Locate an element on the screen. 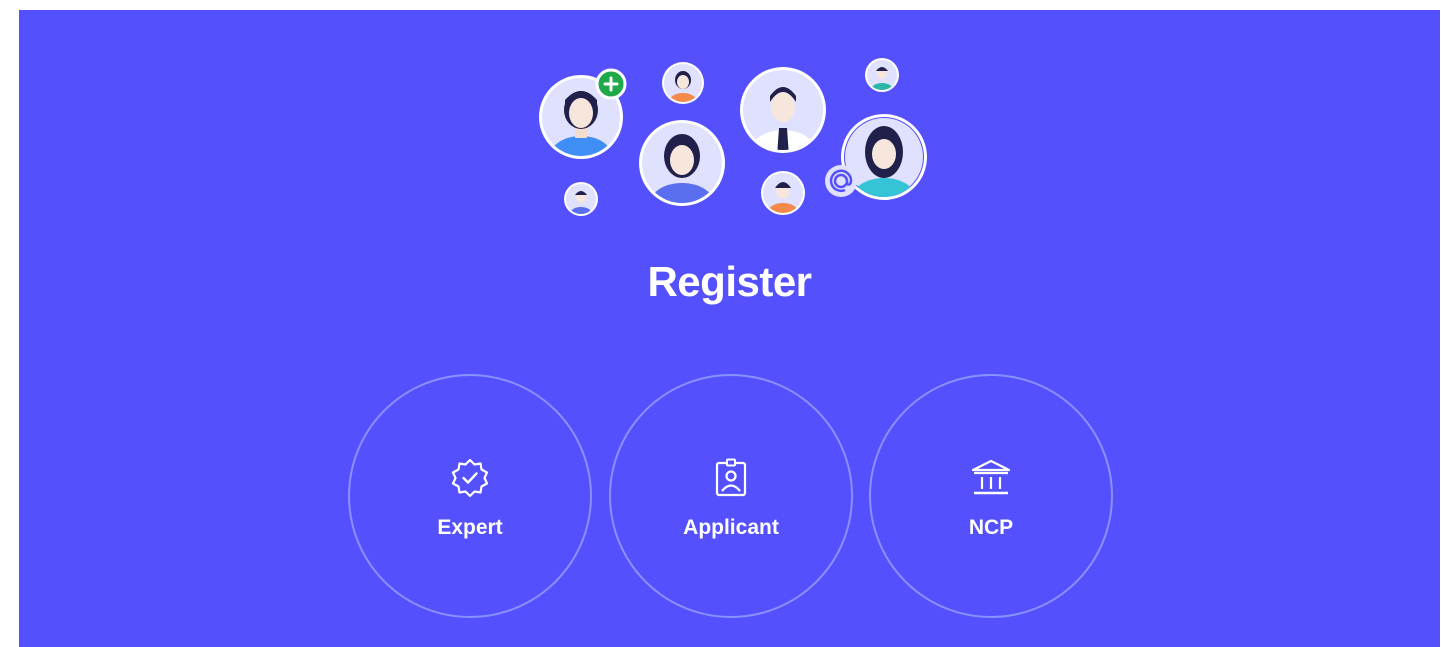  applicant-option-button: Applicant is located at coordinates (731, 496).